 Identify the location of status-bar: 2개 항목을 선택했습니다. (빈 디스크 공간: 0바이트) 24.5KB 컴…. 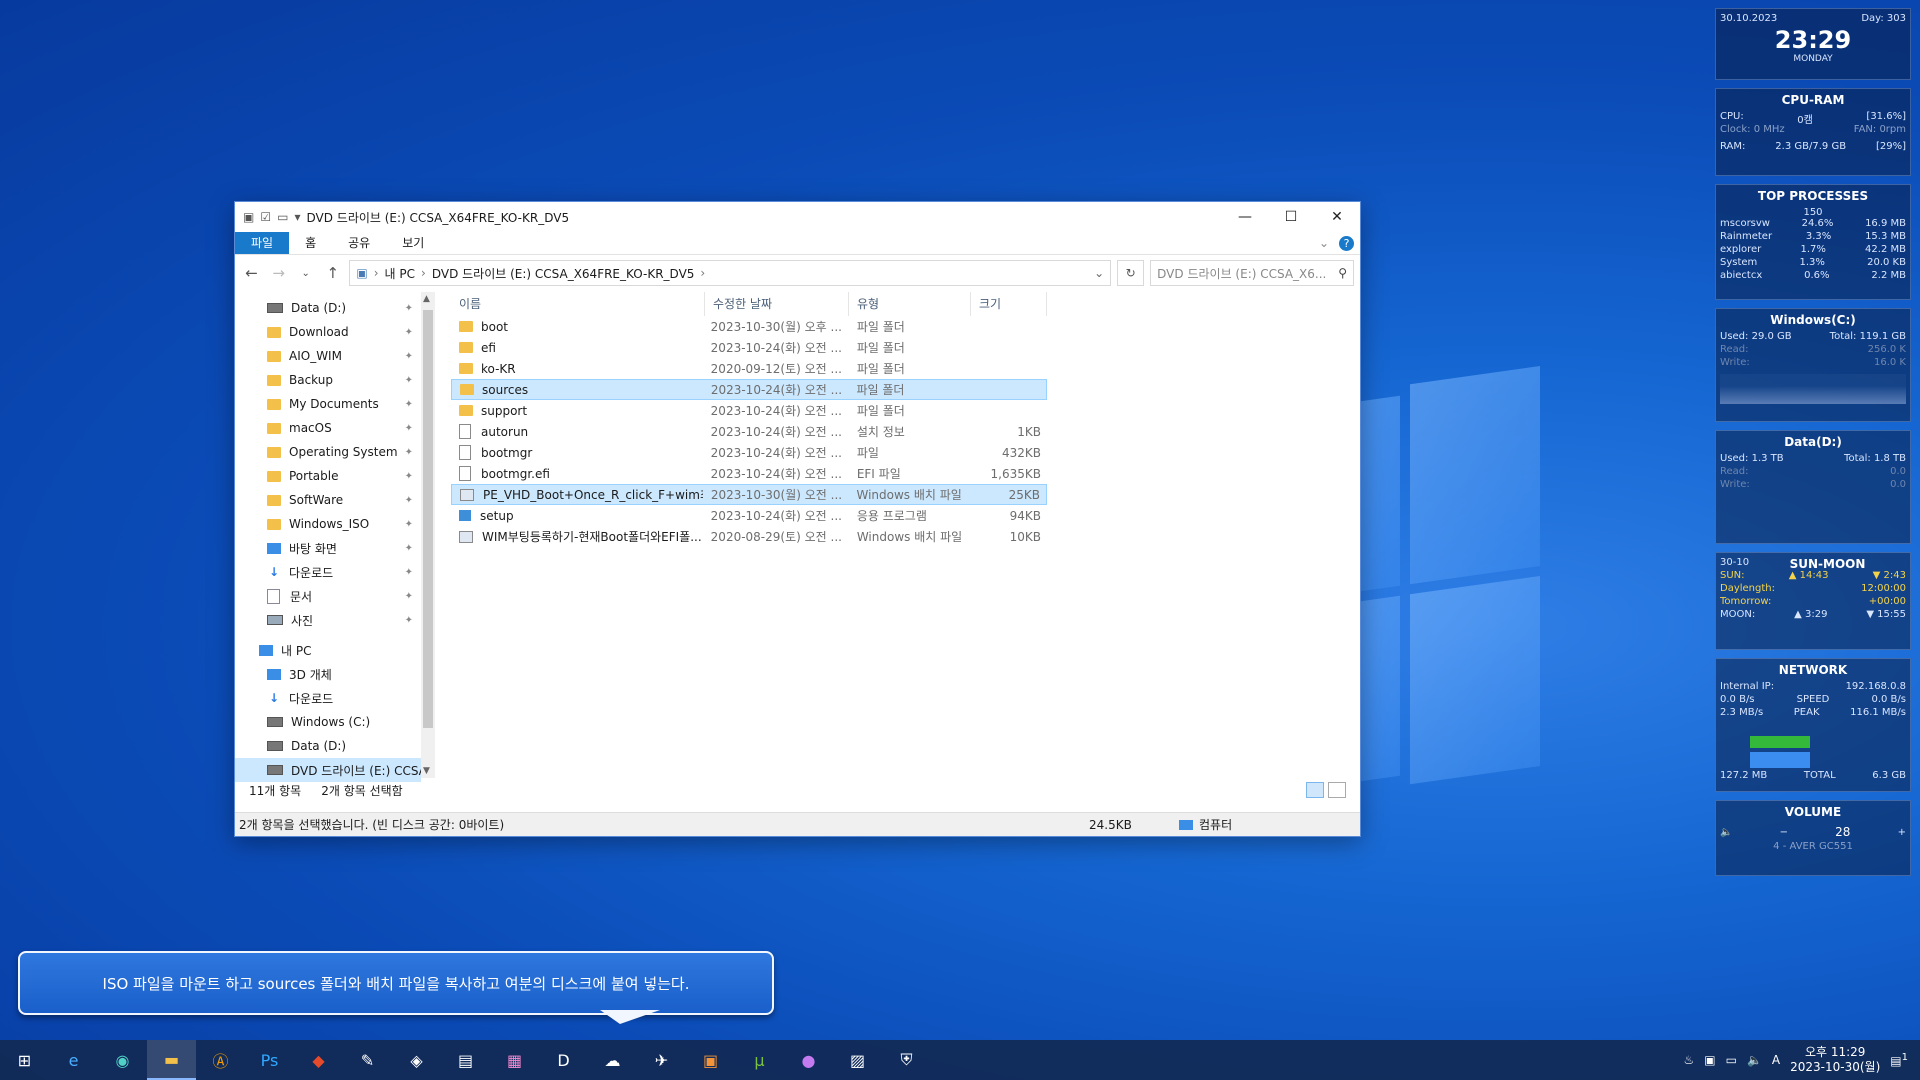
(797, 824).